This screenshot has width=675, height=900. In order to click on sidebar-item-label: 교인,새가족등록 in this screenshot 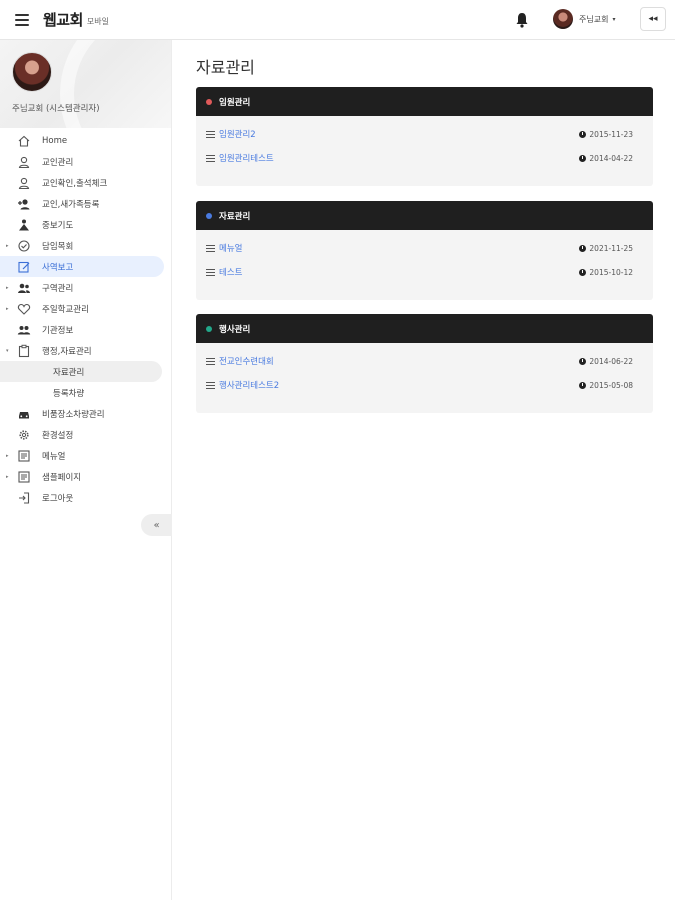, I will do `click(71, 204)`.